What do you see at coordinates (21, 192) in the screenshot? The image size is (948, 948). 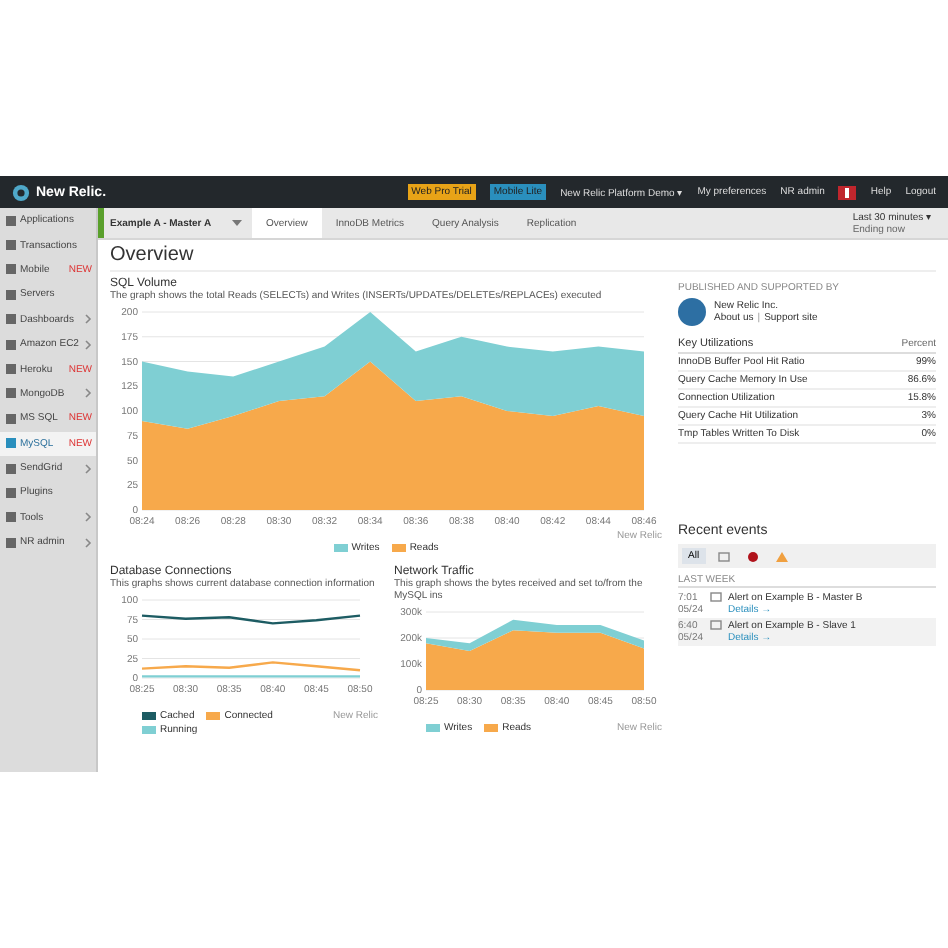 I see `logo-icon` at bounding box center [21, 192].